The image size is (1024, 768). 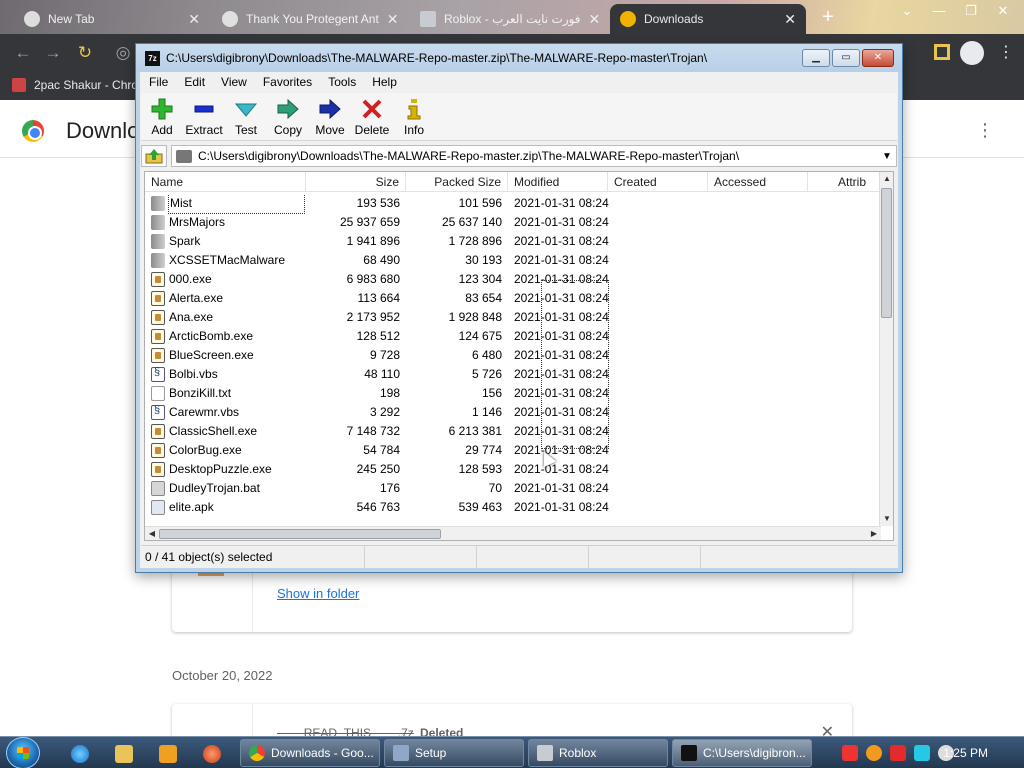 What do you see at coordinates (509, 19) in the screenshot?
I see `browser-tab-roblox: Roblox - فورت نايت العرب ✕` at bounding box center [509, 19].